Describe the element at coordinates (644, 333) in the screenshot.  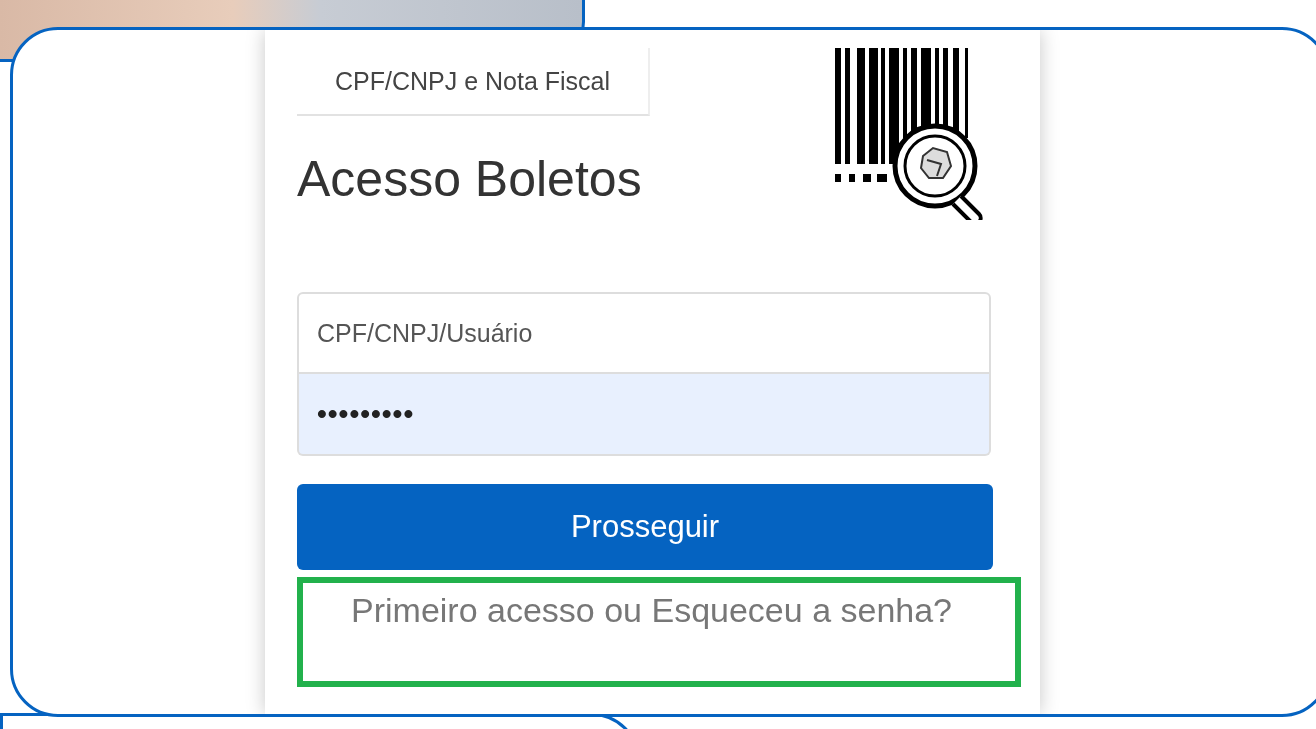
I see `username-field: CPF/CNPJ/Usuário` at that location.